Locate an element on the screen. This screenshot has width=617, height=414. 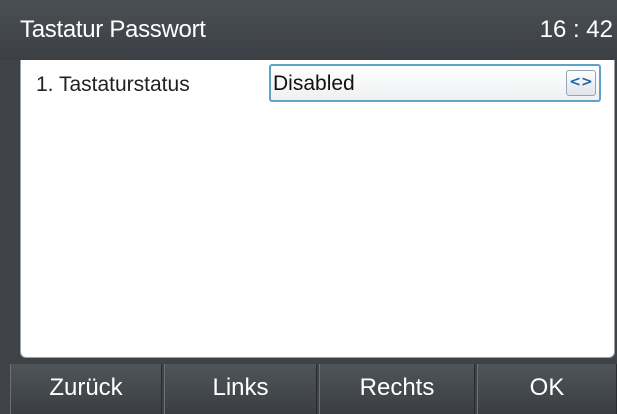
softkey-bar: Zurück Links Rechts OK is located at coordinates (308, 389).